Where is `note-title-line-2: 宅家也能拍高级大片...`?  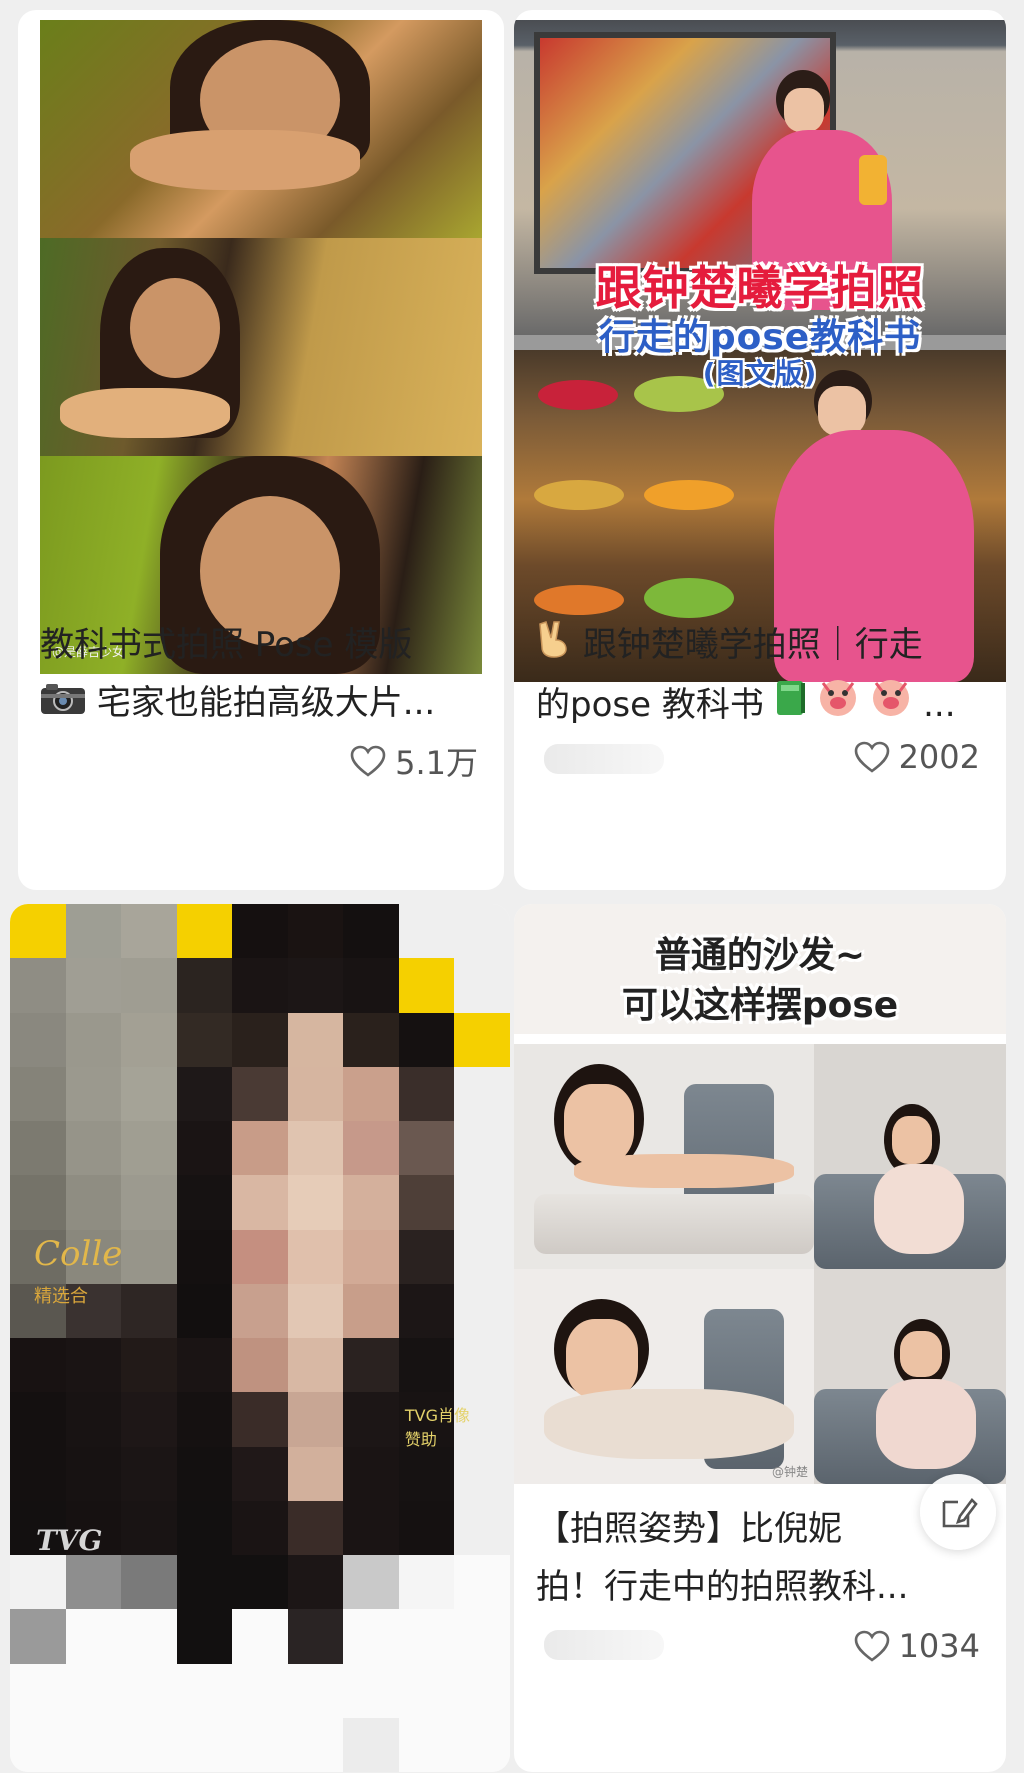 note-title-line-2: 宅家也能拍高级大片... is located at coordinates (266, 703).